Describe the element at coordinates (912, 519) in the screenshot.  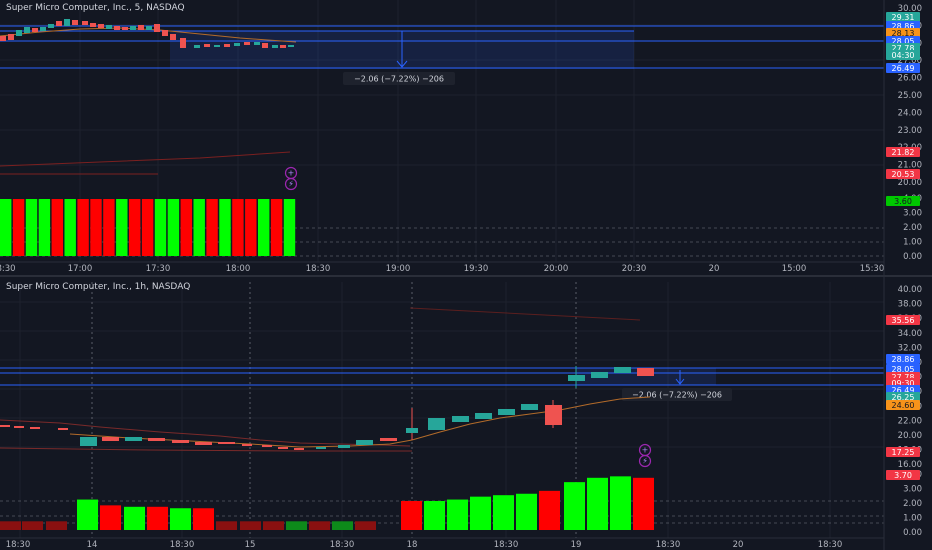
I see `price-tick-label: 1.00` at that location.